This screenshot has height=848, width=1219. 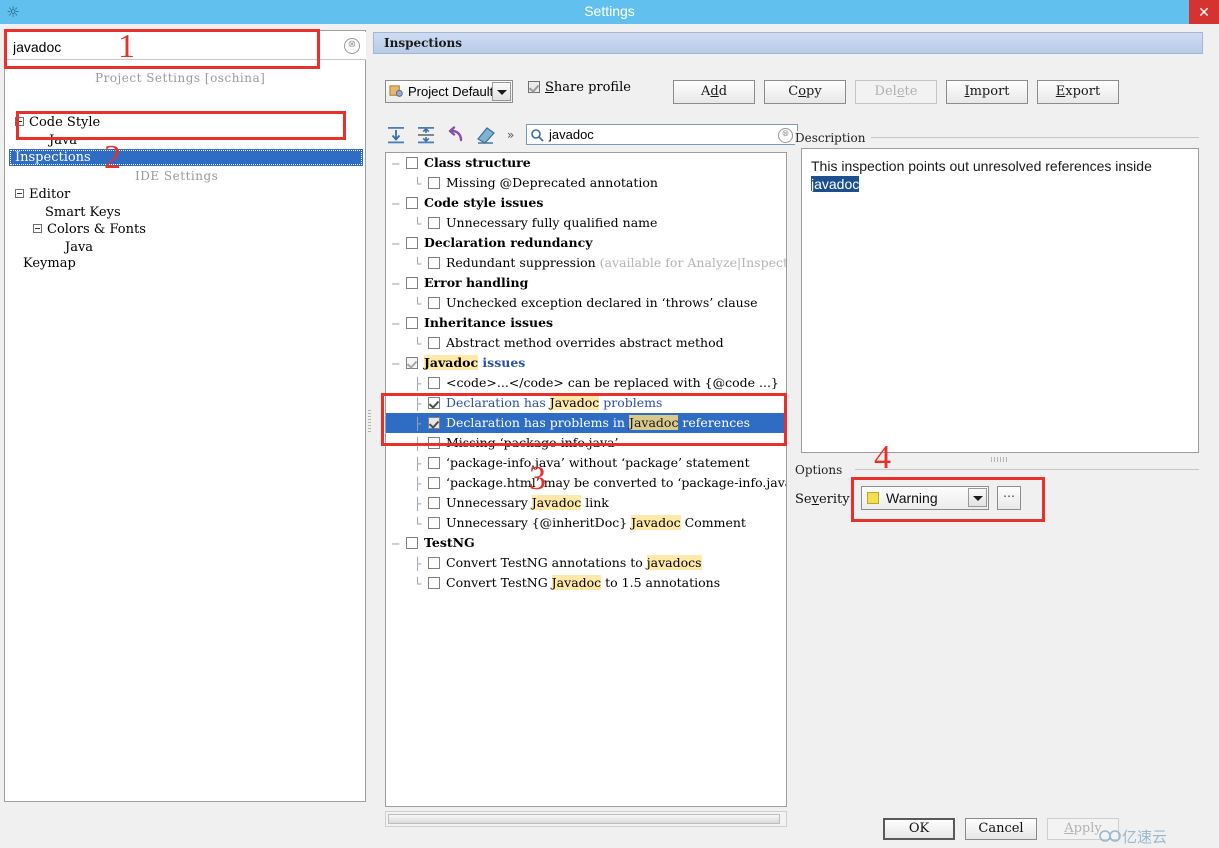 I want to click on inspection-row: ├ Convert TestNG annotations to javadocs, so click(x=586, y=563).